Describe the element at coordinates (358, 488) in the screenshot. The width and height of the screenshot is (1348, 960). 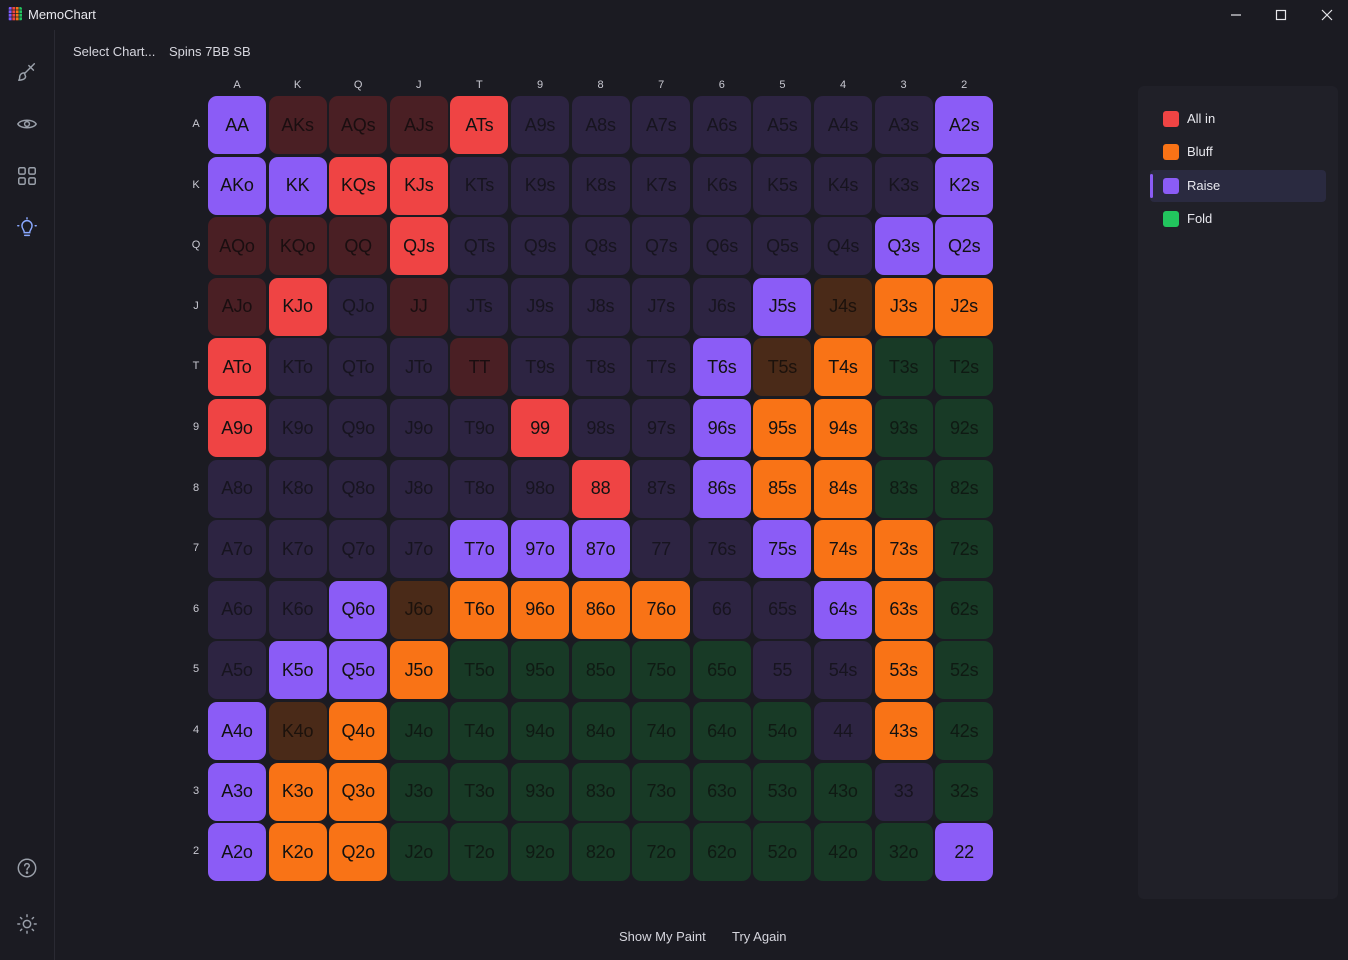
I see `hand-cell-q8o: Q8o` at that location.